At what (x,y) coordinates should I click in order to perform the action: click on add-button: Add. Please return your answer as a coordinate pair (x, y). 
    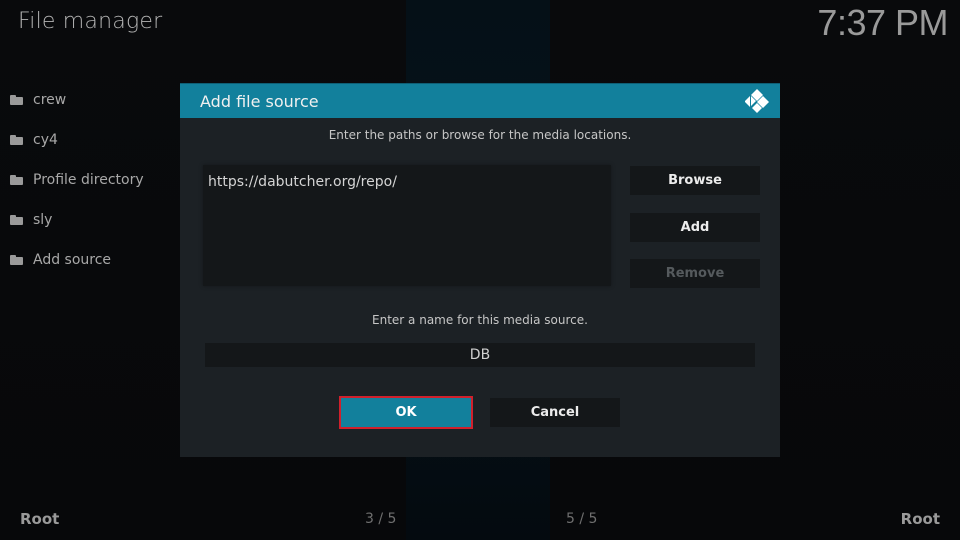
    Looking at the image, I should click on (695, 227).